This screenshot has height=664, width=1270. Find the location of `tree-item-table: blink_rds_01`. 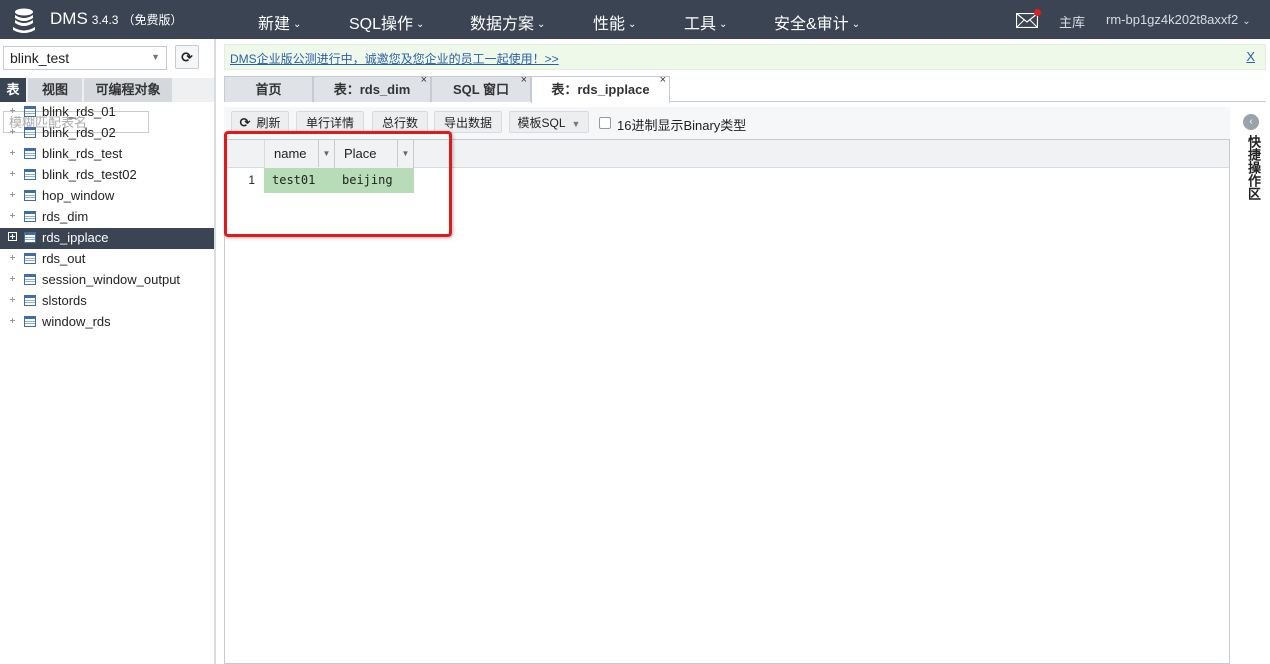

tree-item-table: blink_rds_01 is located at coordinates (107, 112).